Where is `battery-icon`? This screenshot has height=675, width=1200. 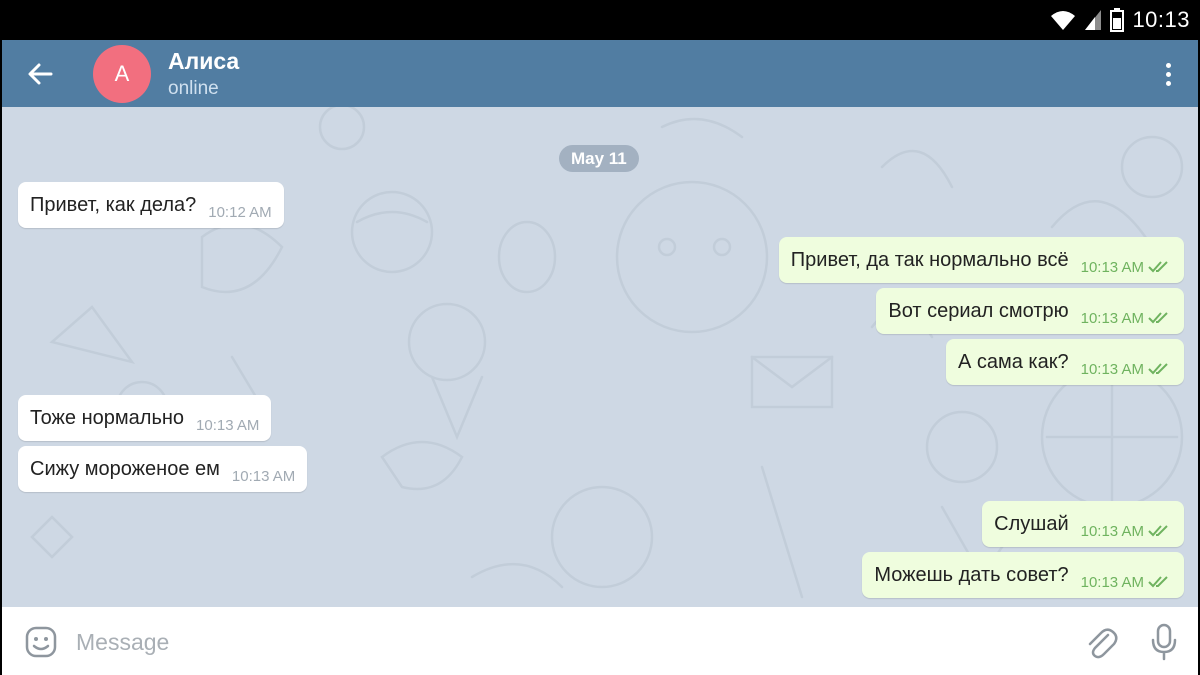 battery-icon is located at coordinates (1117, 20).